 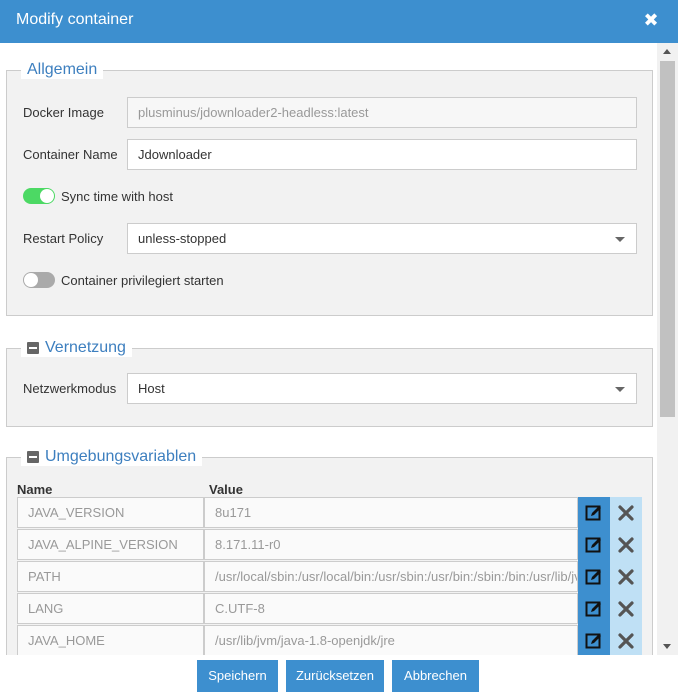 I want to click on reset-button: Zurücksetzen, so click(x=335, y=676).